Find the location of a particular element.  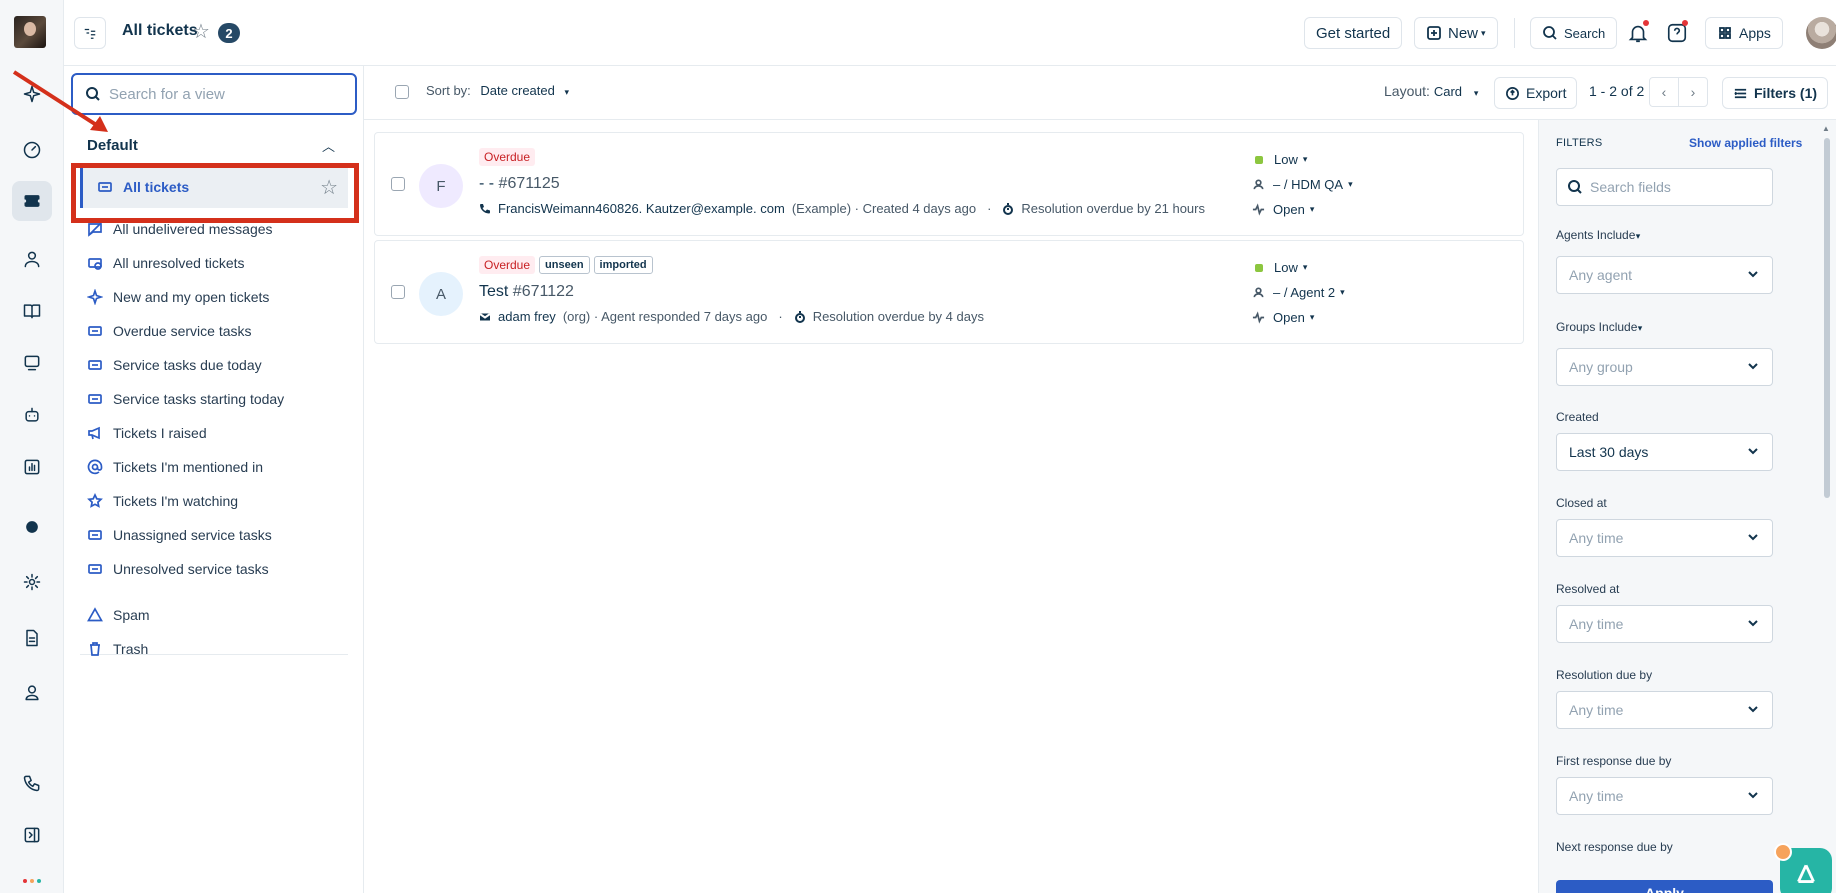

priority-indicator is located at coordinates (1259, 159).